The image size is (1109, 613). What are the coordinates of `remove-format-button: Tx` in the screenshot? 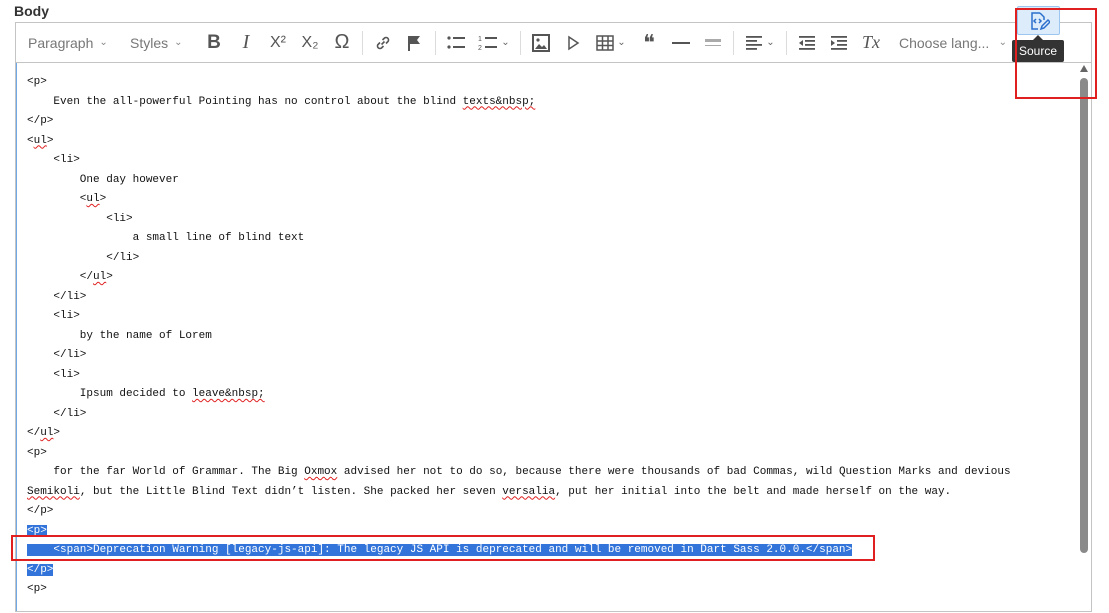 It's located at (871, 43).